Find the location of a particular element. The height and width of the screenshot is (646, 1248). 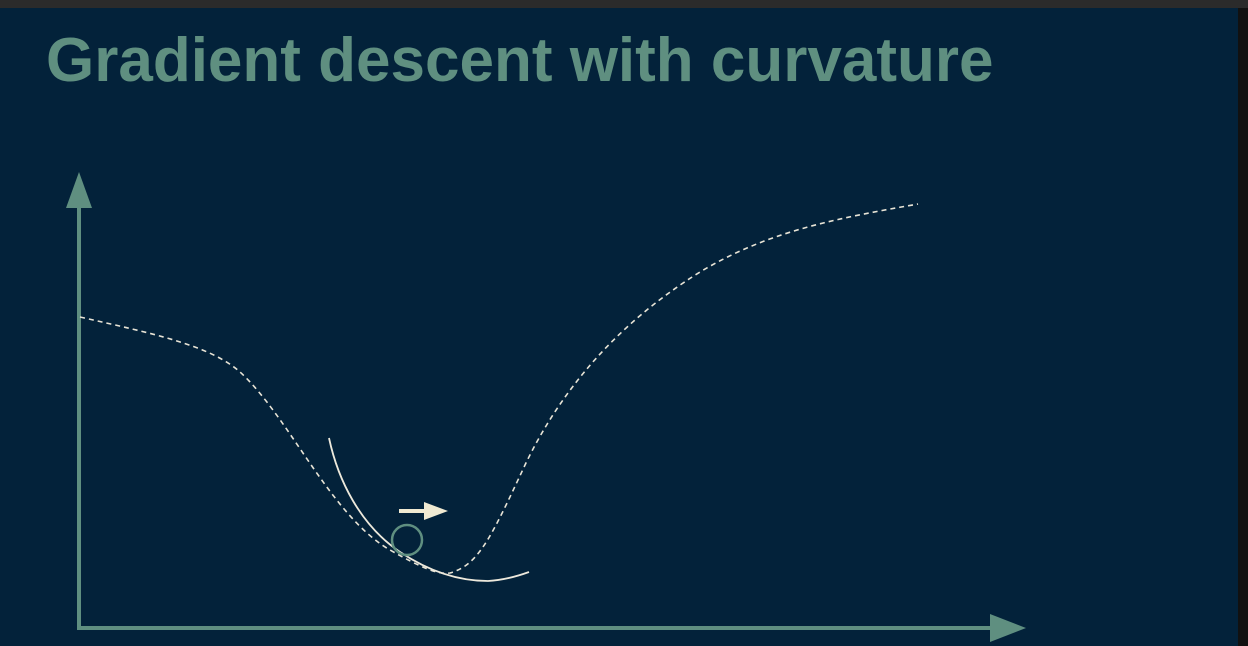

window-right-edge is located at coordinates (1243, 327).